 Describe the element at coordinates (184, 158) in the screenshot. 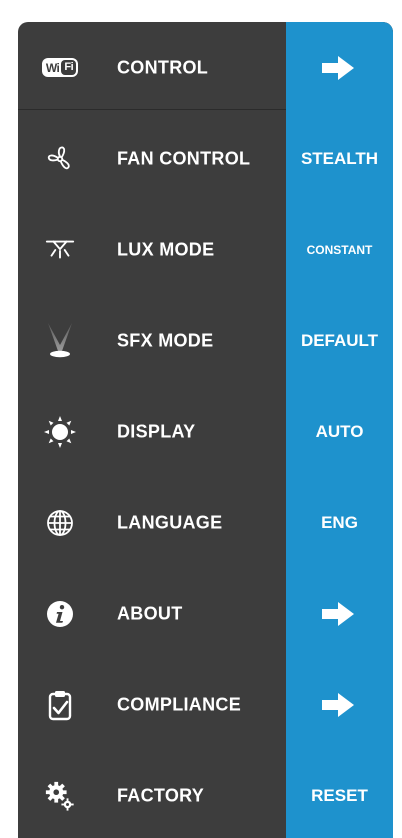

I see `menu-label-fan-control: FAN CONTROL` at that location.